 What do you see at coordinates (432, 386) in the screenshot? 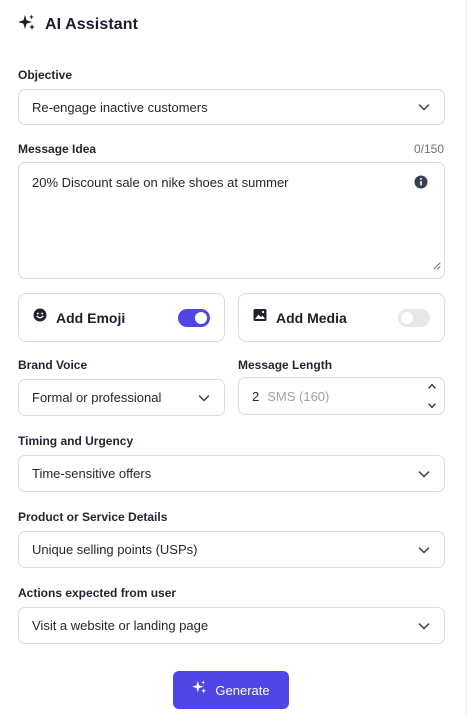
I see `chevron-up-icon` at bounding box center [432, 386].